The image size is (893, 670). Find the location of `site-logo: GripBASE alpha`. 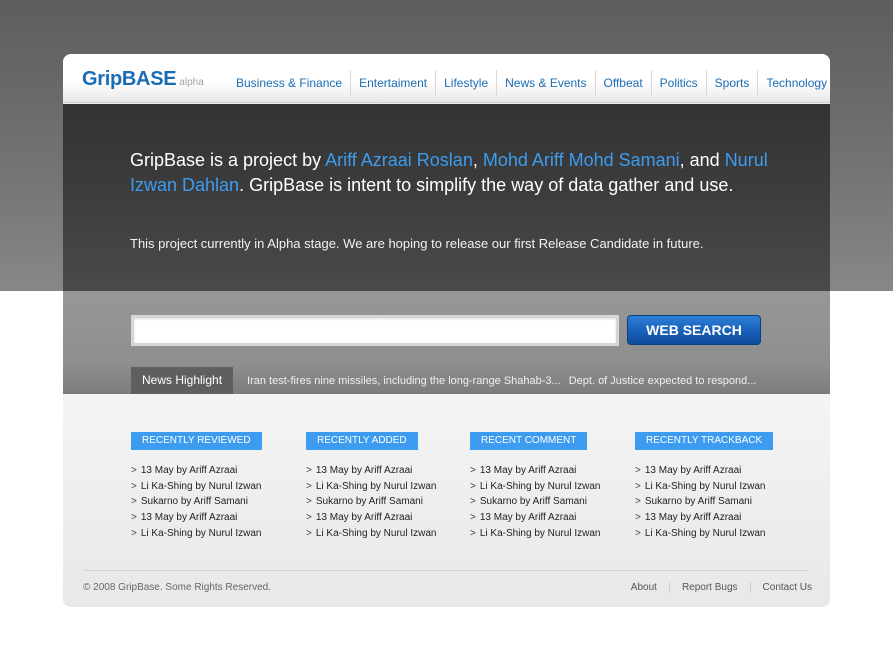

site-logo: GripBASE alpha is located at coordinates (143, 79).